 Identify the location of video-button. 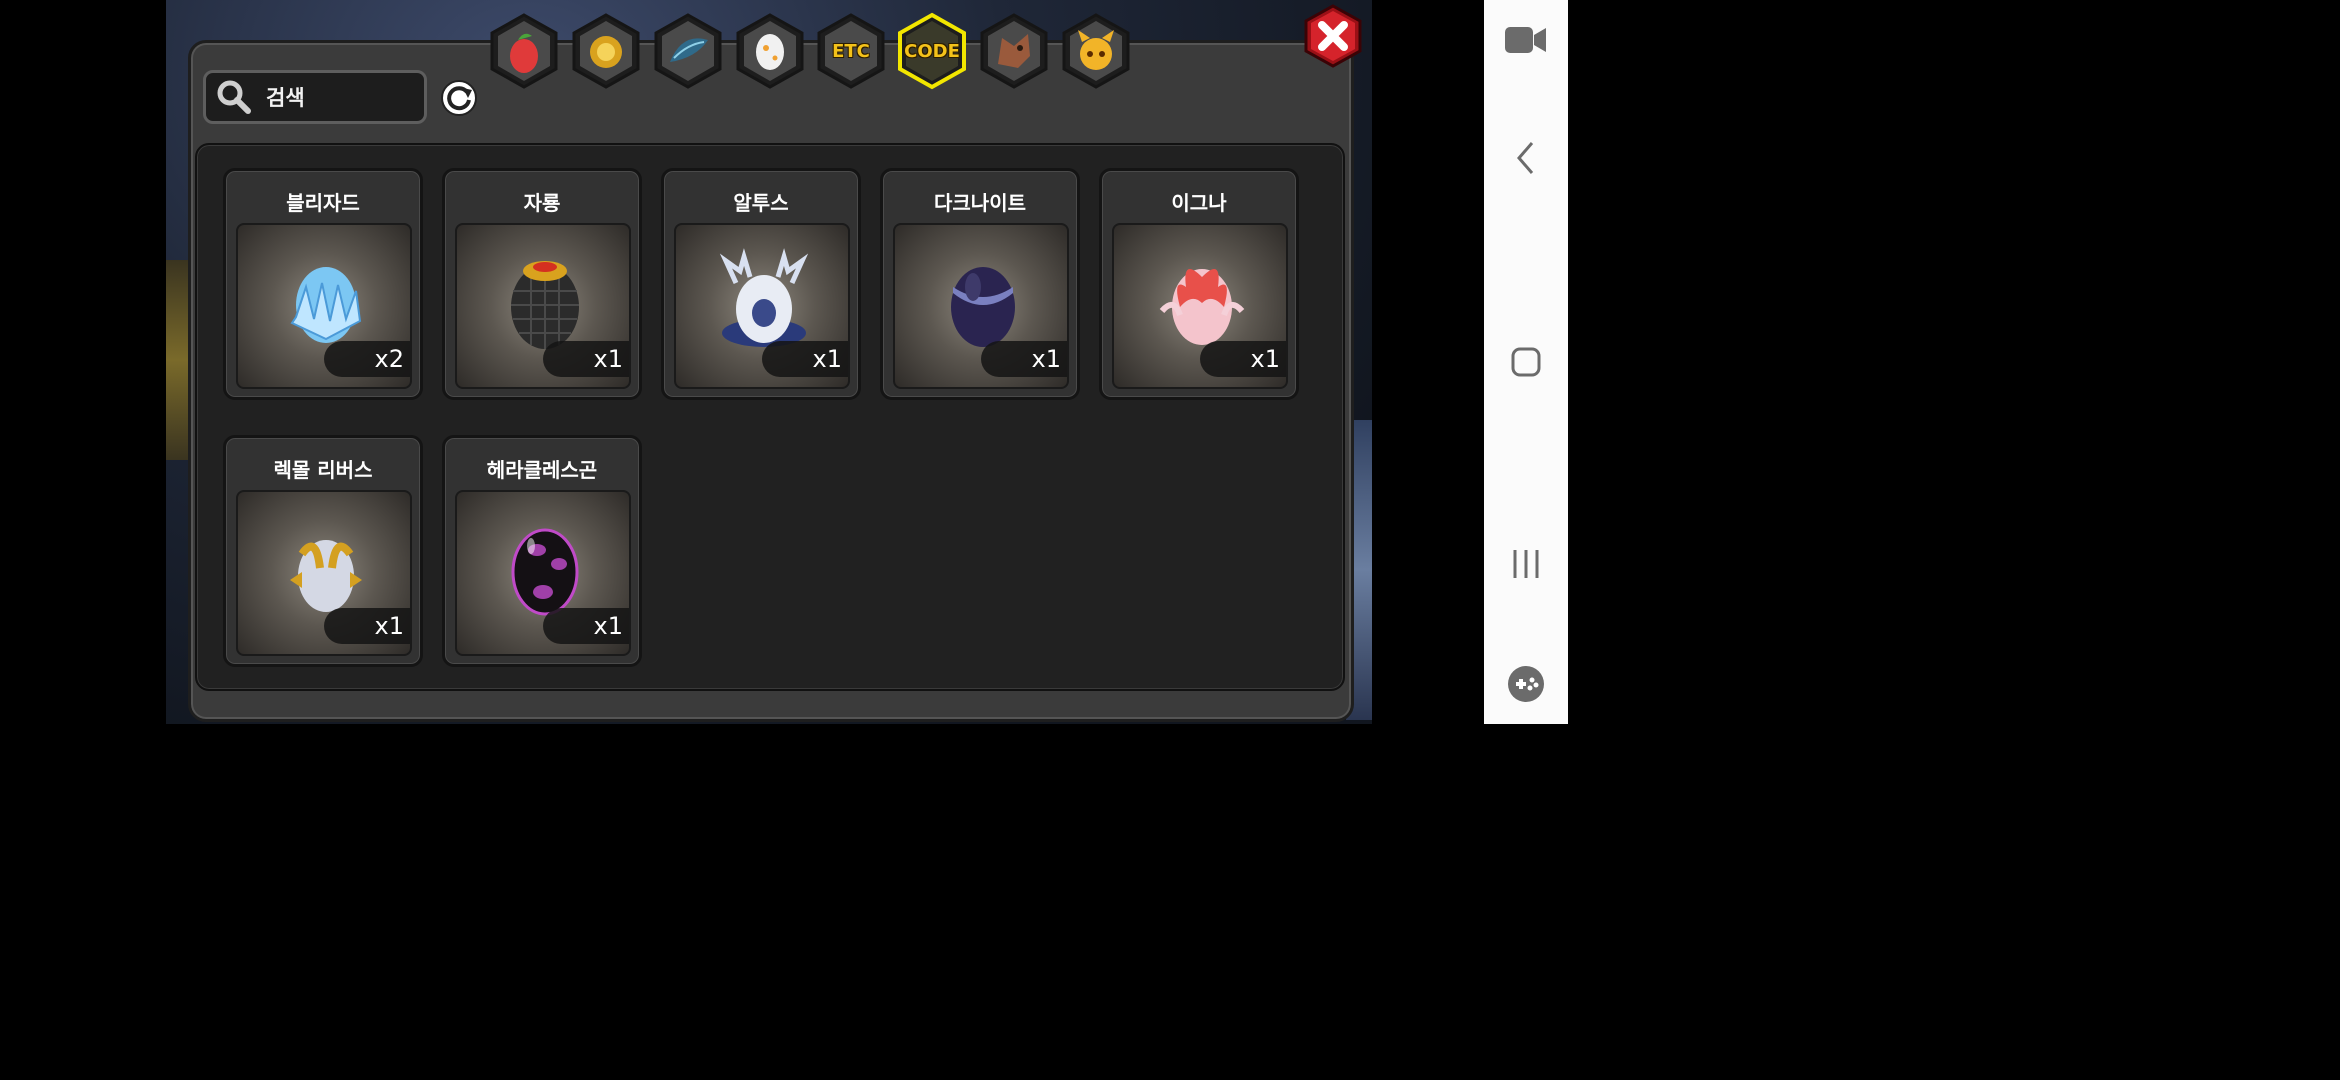
(1526, 40).